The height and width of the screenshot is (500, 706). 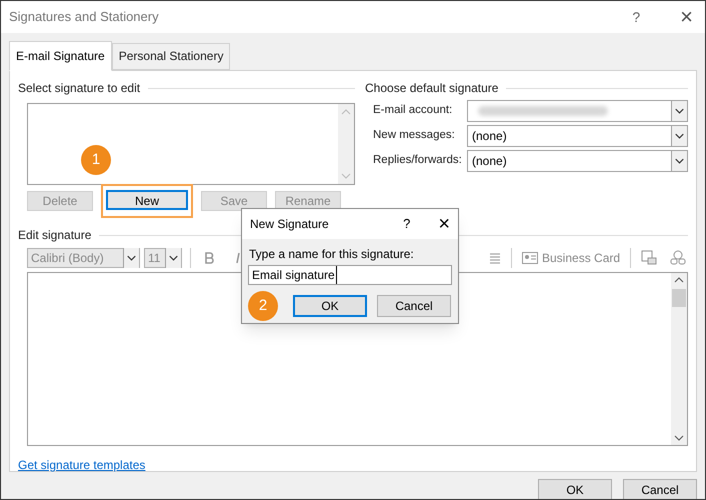 I want to click on field-label: Replies/forwards:, so click(x=418, y=160).